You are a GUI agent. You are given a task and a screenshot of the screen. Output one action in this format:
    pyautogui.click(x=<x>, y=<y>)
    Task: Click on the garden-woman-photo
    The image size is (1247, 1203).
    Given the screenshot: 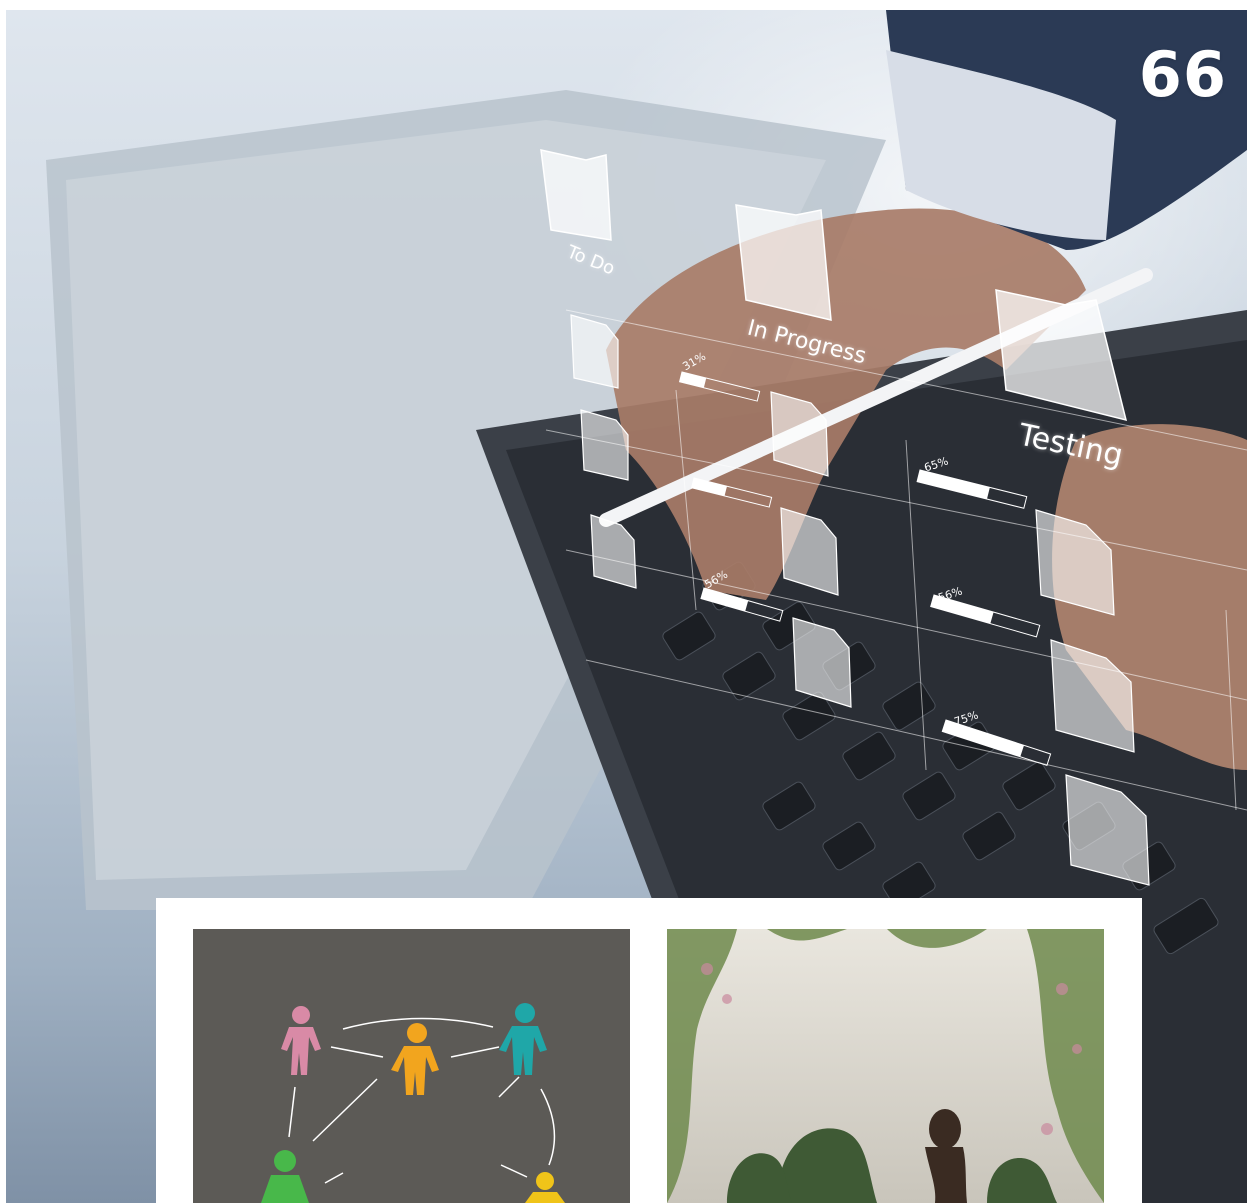 What is the action you would take?
    pyautogui.click(x=885, y=1066)
    